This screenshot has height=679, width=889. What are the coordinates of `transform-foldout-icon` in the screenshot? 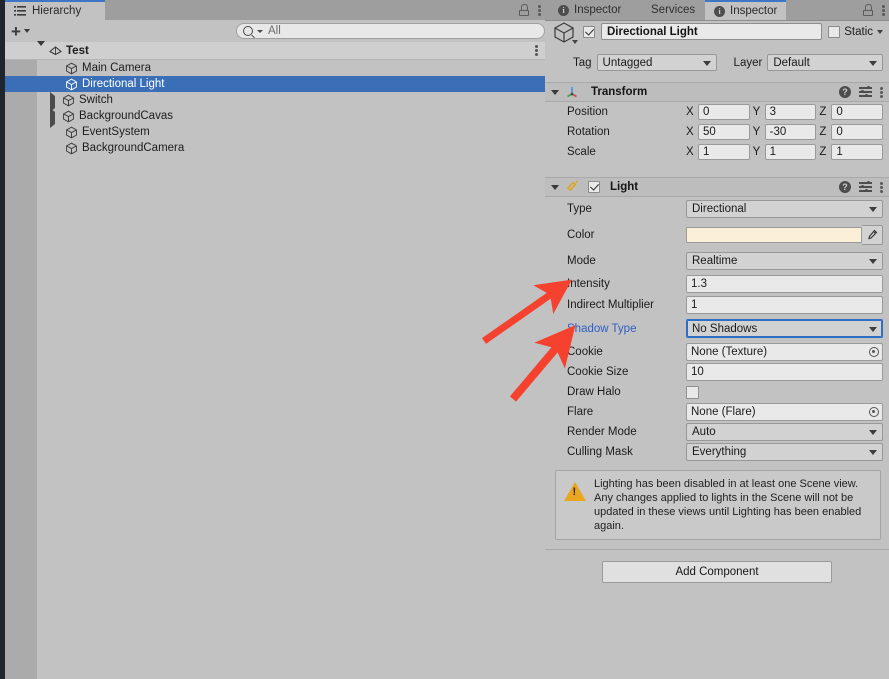 It's located at (555, 92).